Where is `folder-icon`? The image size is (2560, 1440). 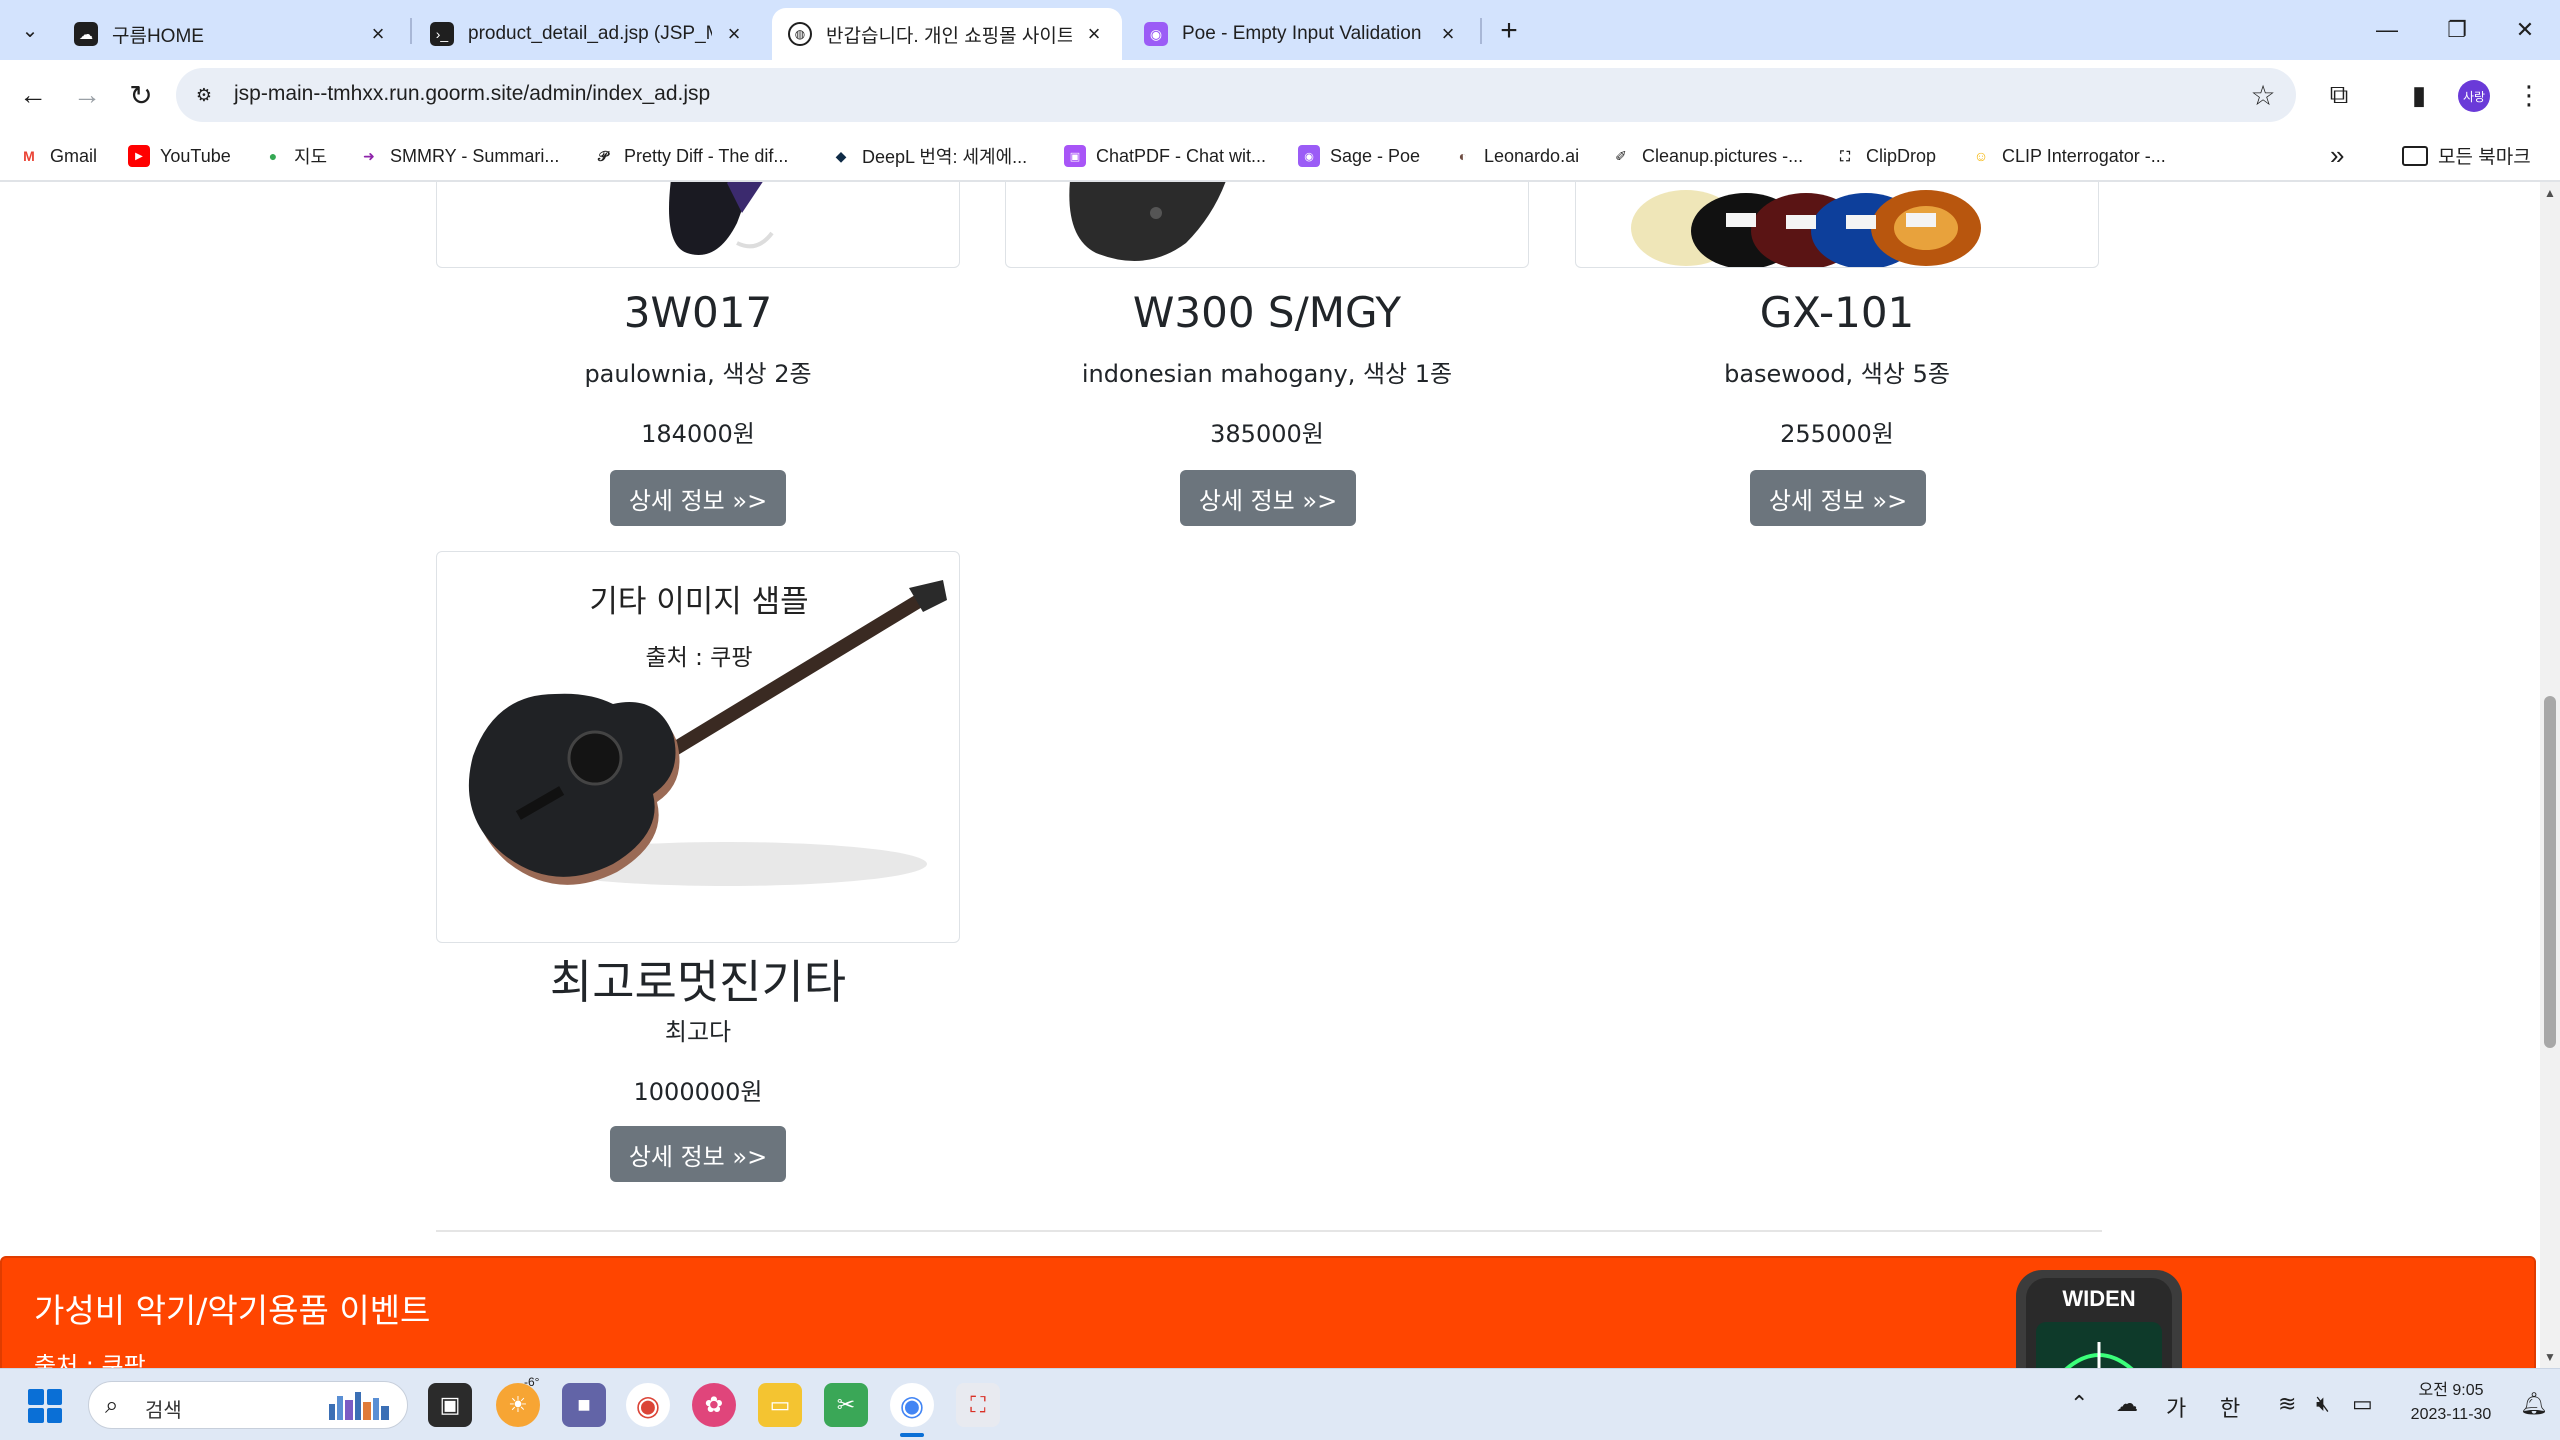 folder-icon is located at coordinates (2415, 155).